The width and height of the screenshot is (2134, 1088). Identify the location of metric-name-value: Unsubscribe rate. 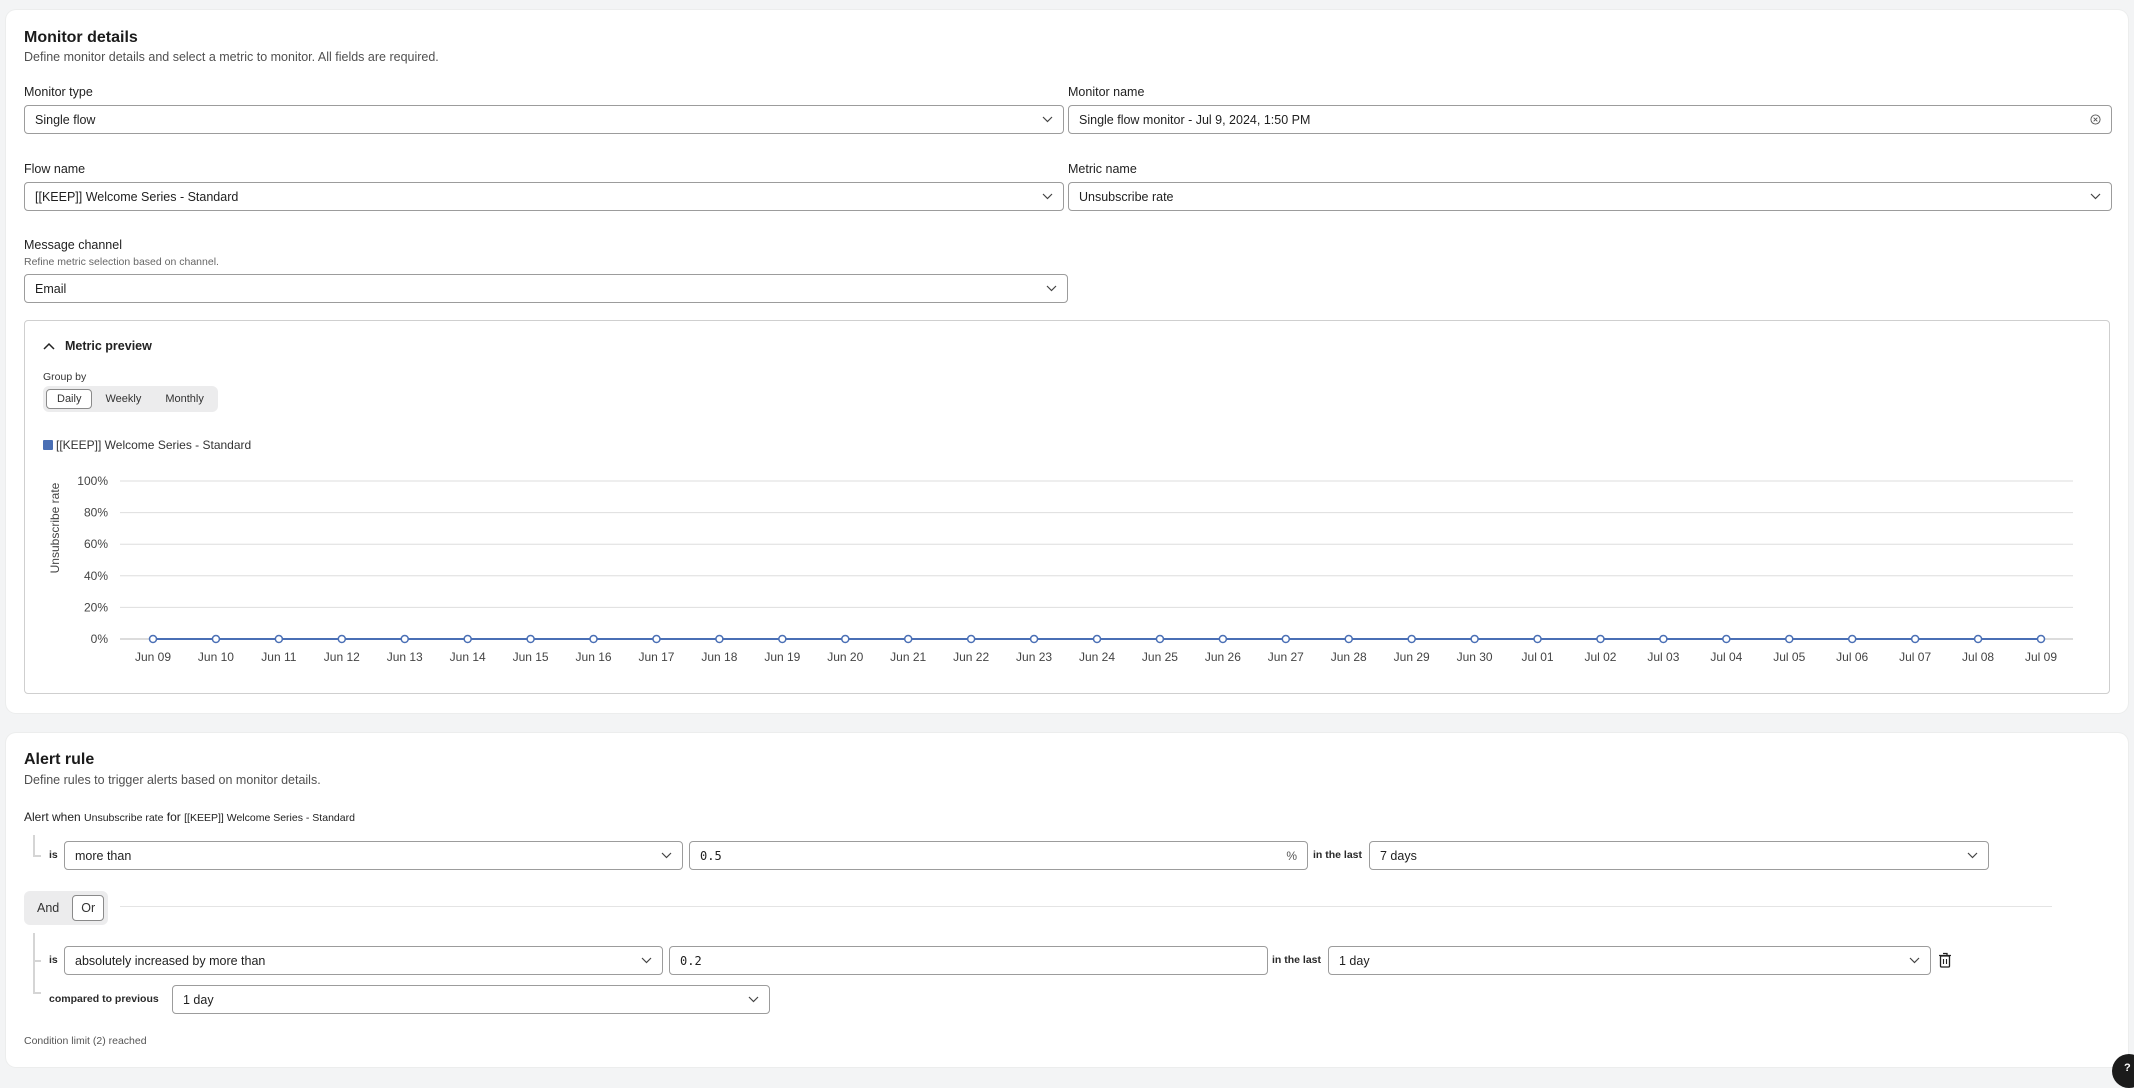
(1126, 196).